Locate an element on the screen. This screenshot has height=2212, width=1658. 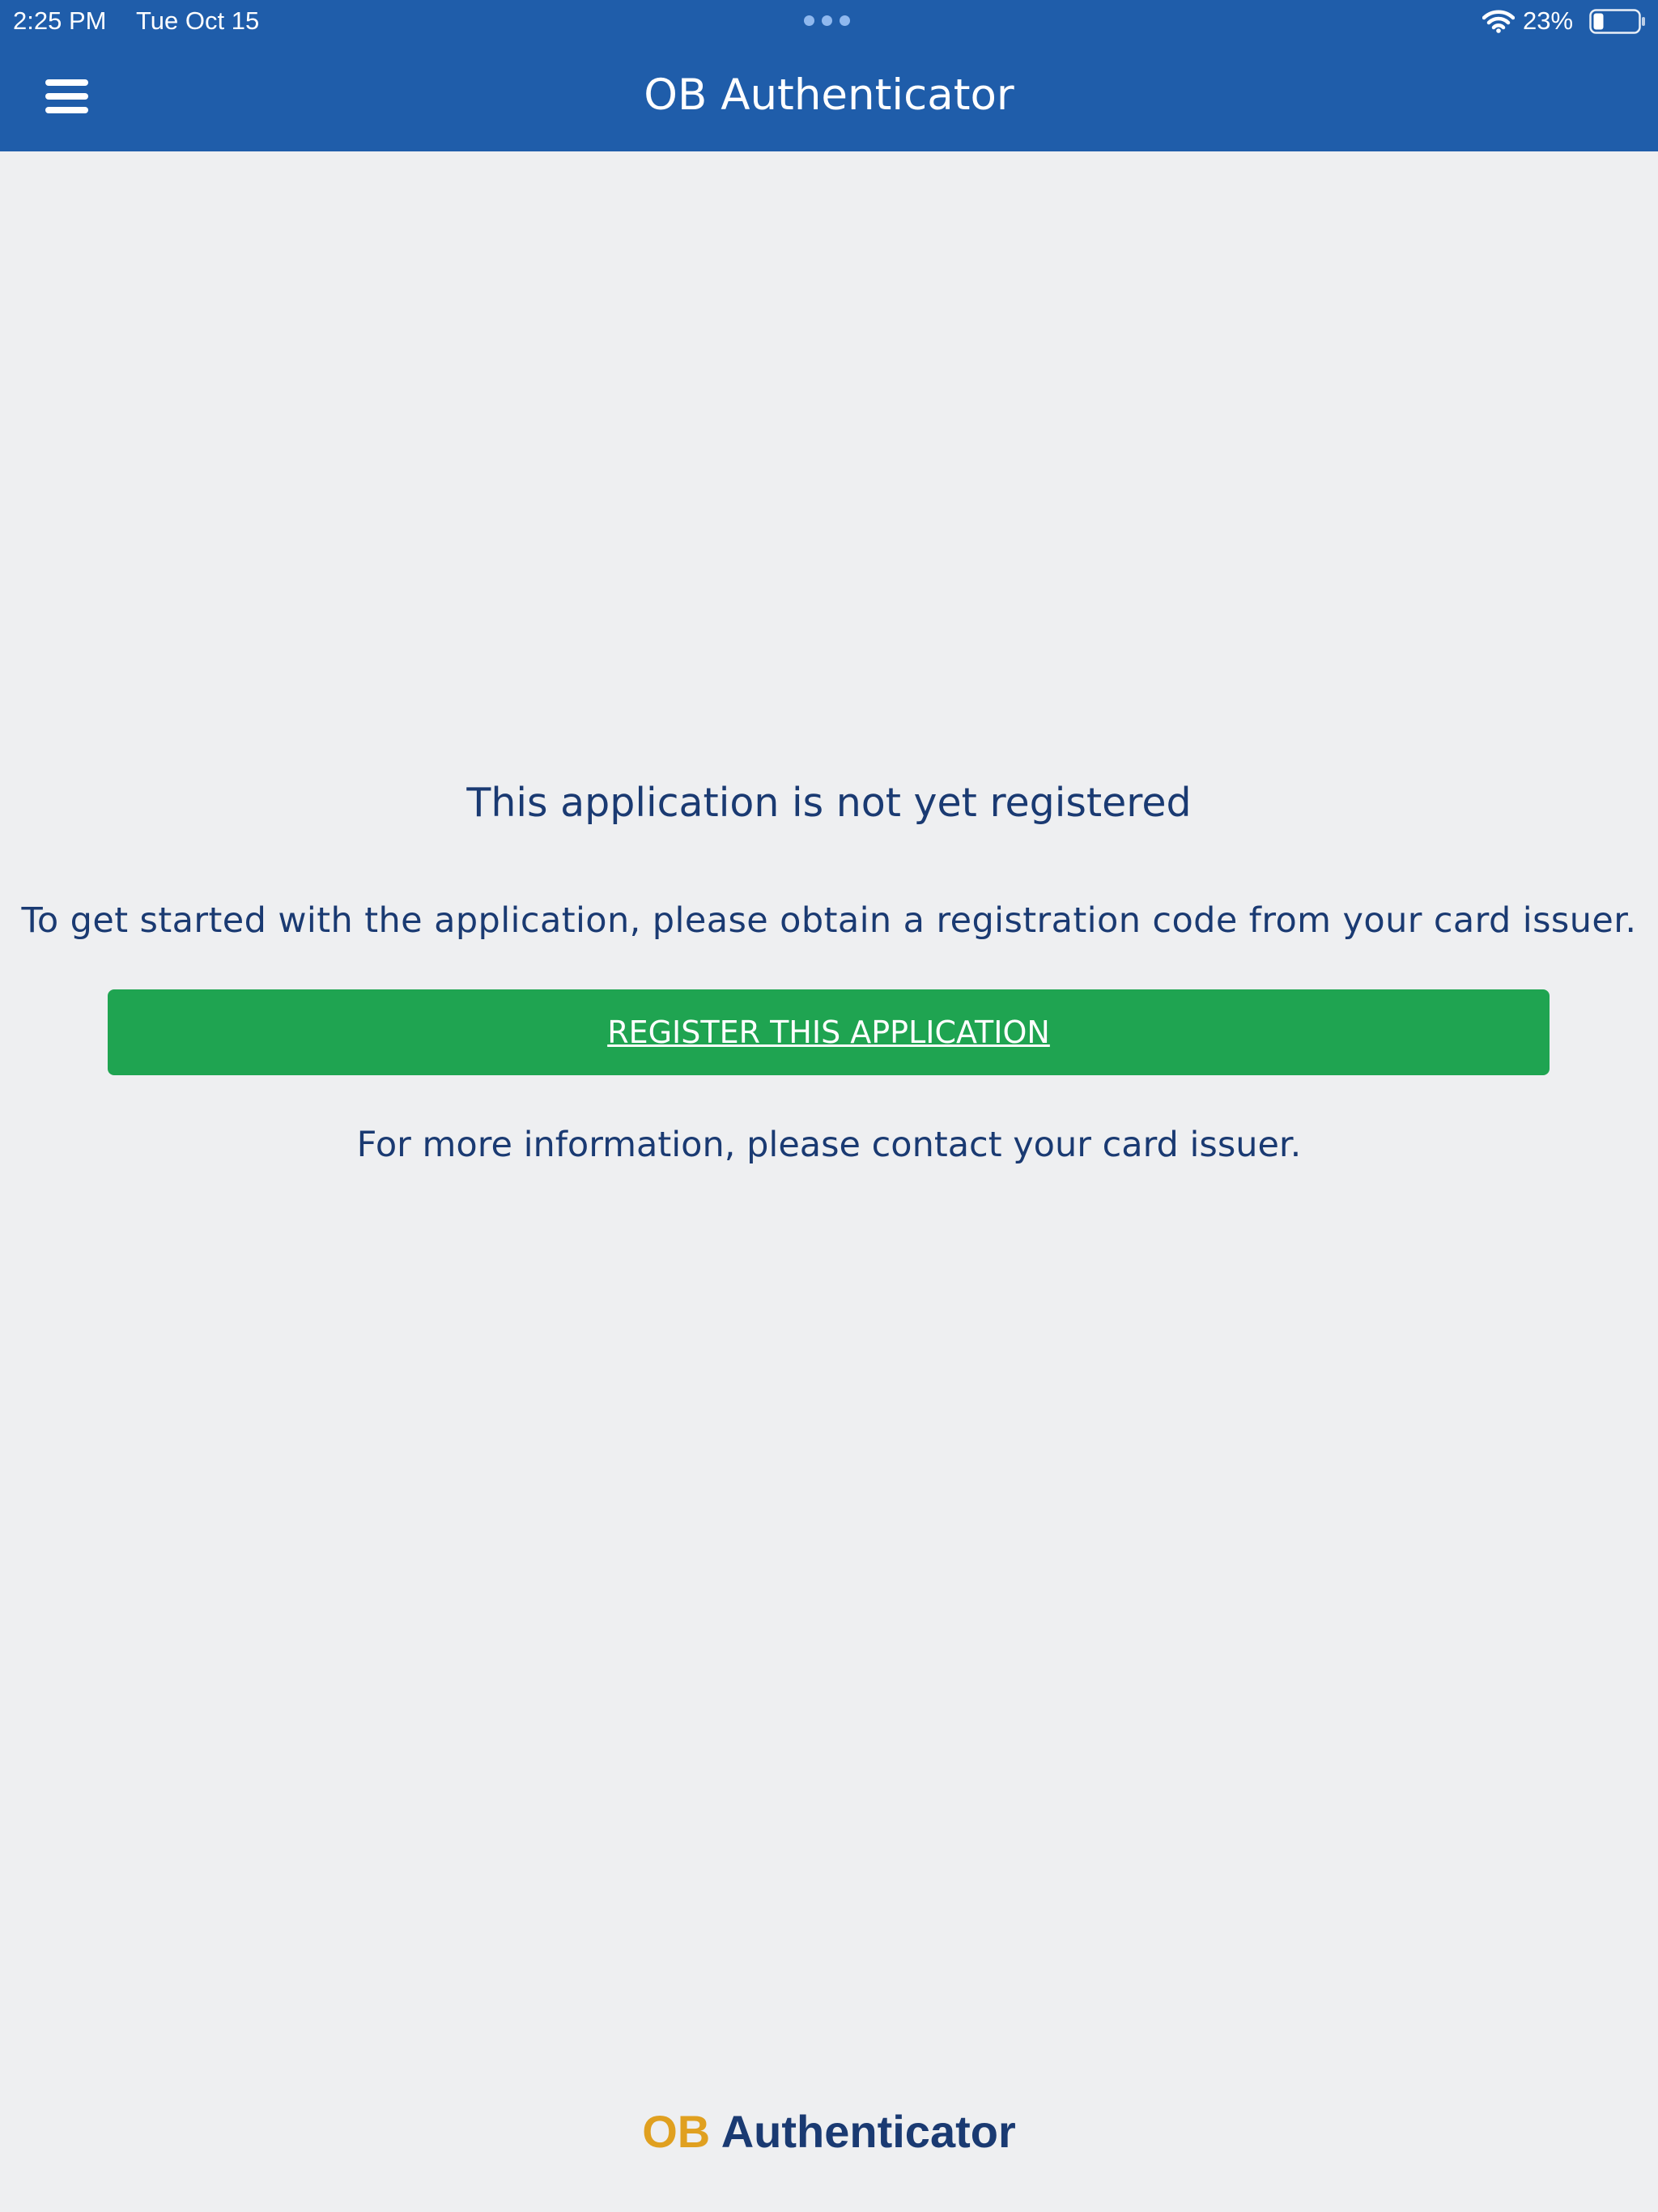
multitask-dots-icon is located at coordinates (828, 21).